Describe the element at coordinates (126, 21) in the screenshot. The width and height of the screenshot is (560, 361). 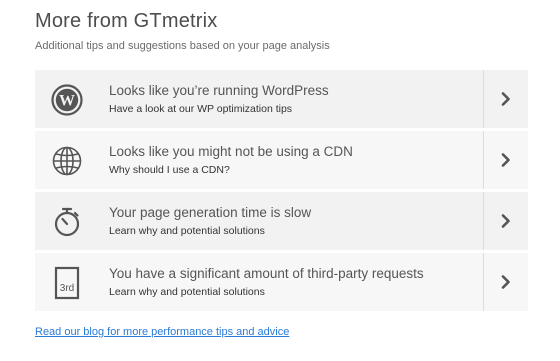
I see `section-title: More from GTmetrix` at that location.